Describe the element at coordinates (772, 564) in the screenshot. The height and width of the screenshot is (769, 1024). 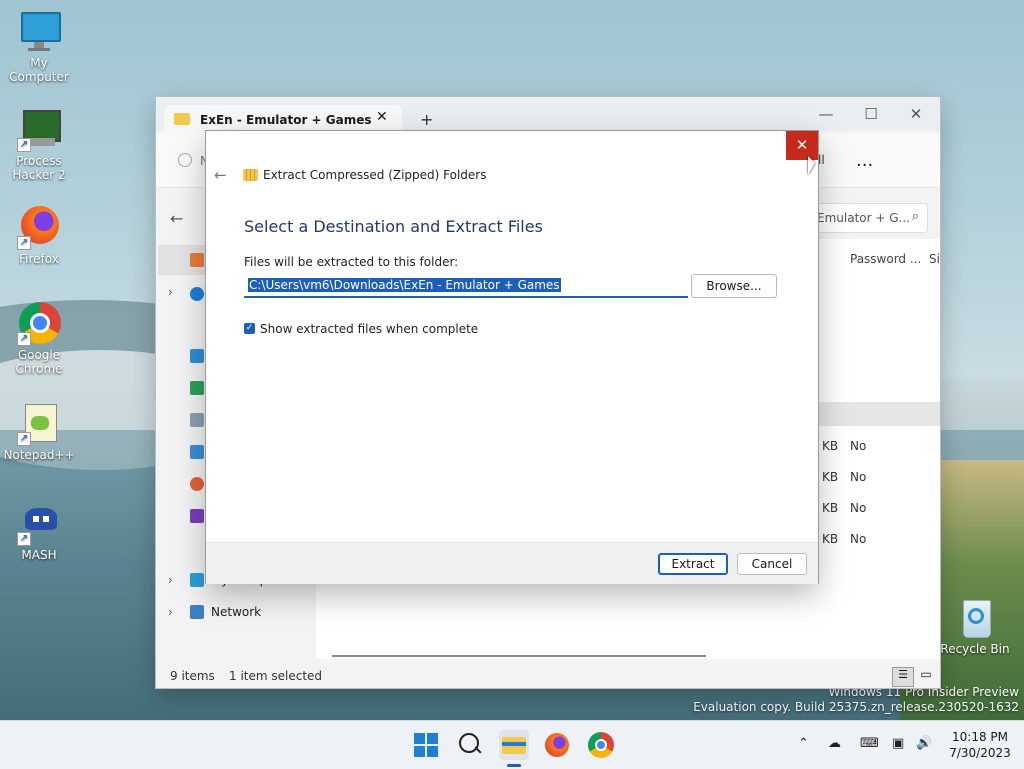
I see `cancel-button: Cancel` at that location.